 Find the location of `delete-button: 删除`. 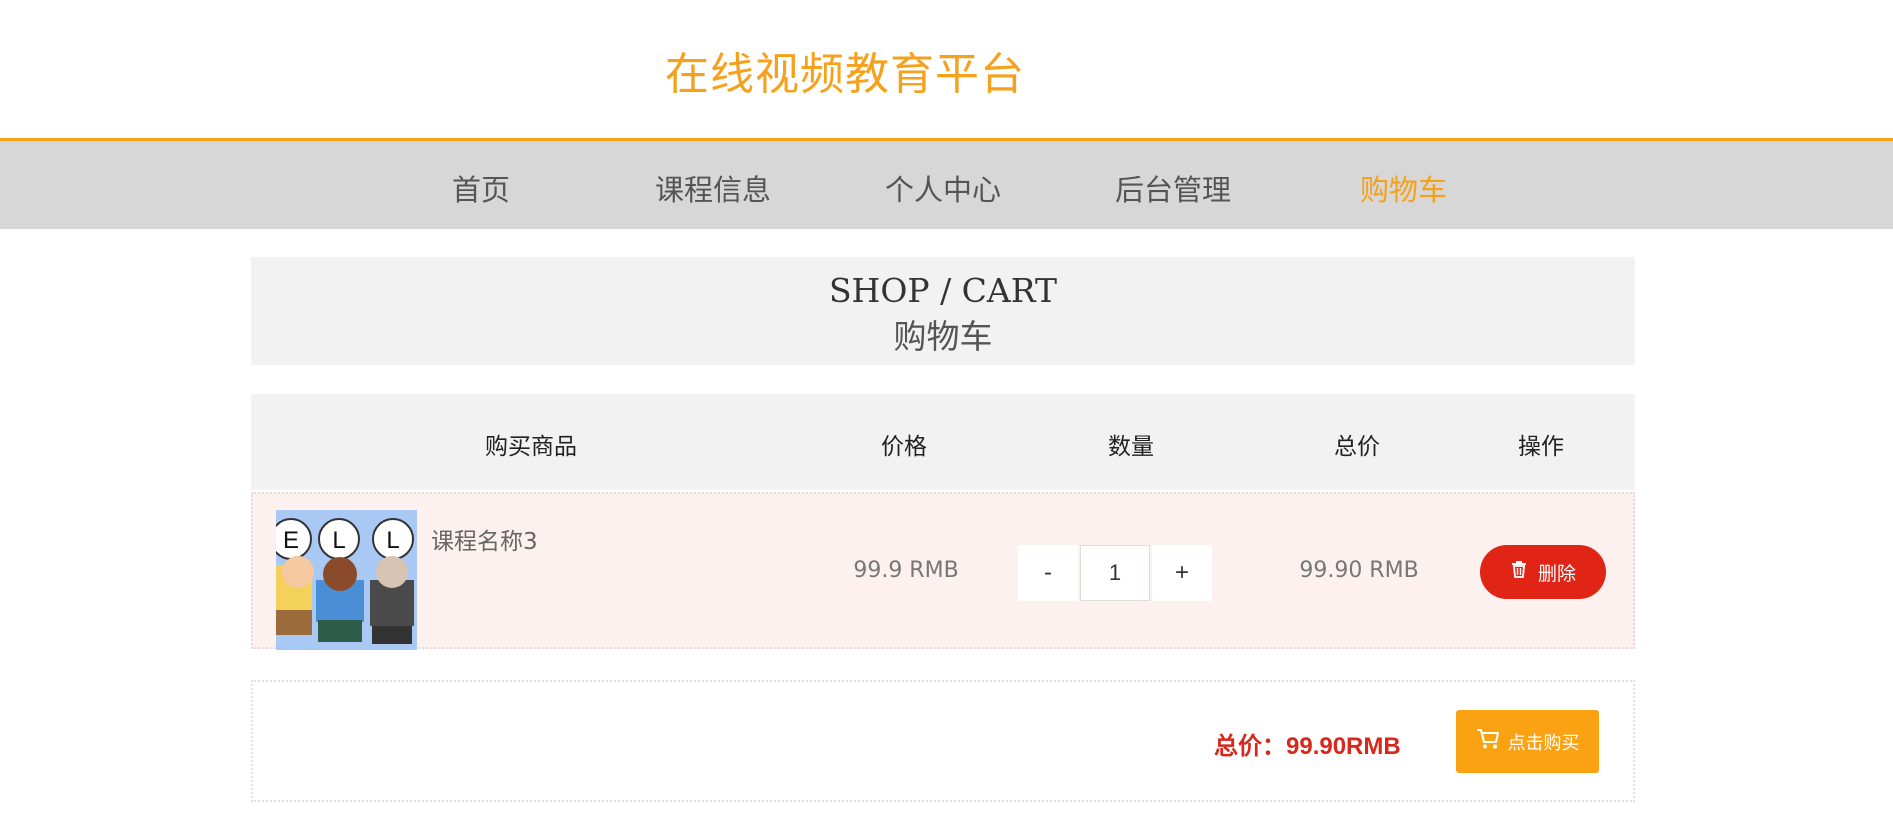

delete-button: 删除 is located at coordinates (1543, 572).